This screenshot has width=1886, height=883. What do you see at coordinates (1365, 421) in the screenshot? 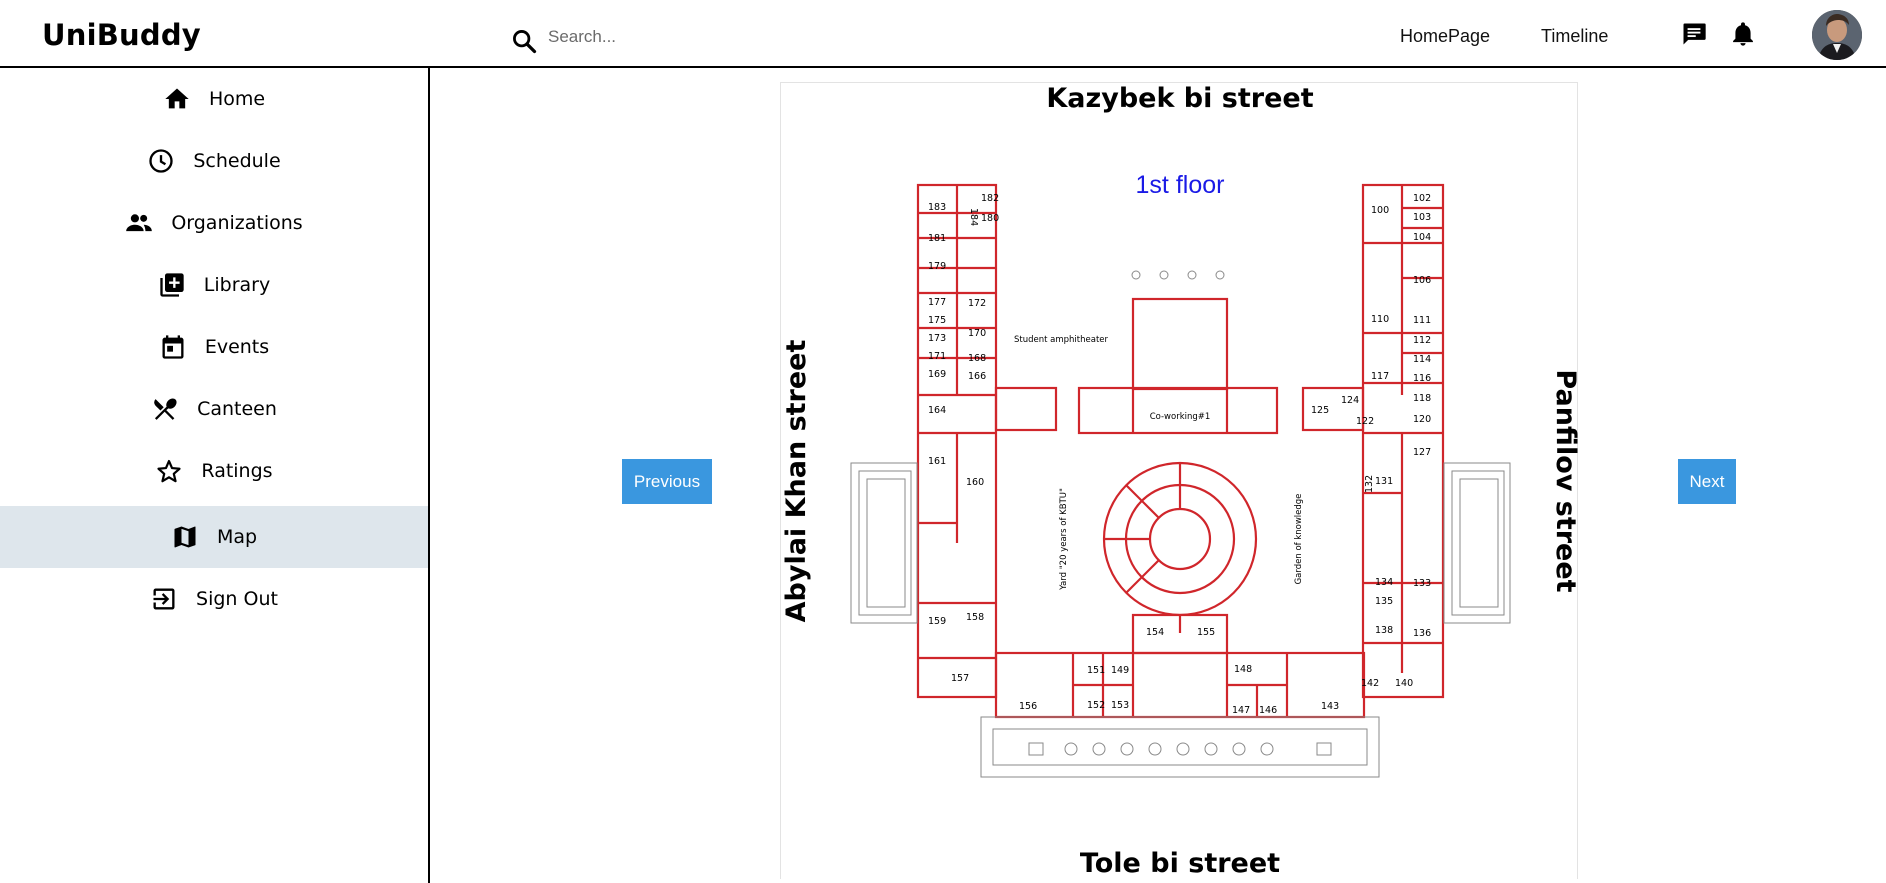
I see `room-122: 122` at bounding box center [1365, 421].